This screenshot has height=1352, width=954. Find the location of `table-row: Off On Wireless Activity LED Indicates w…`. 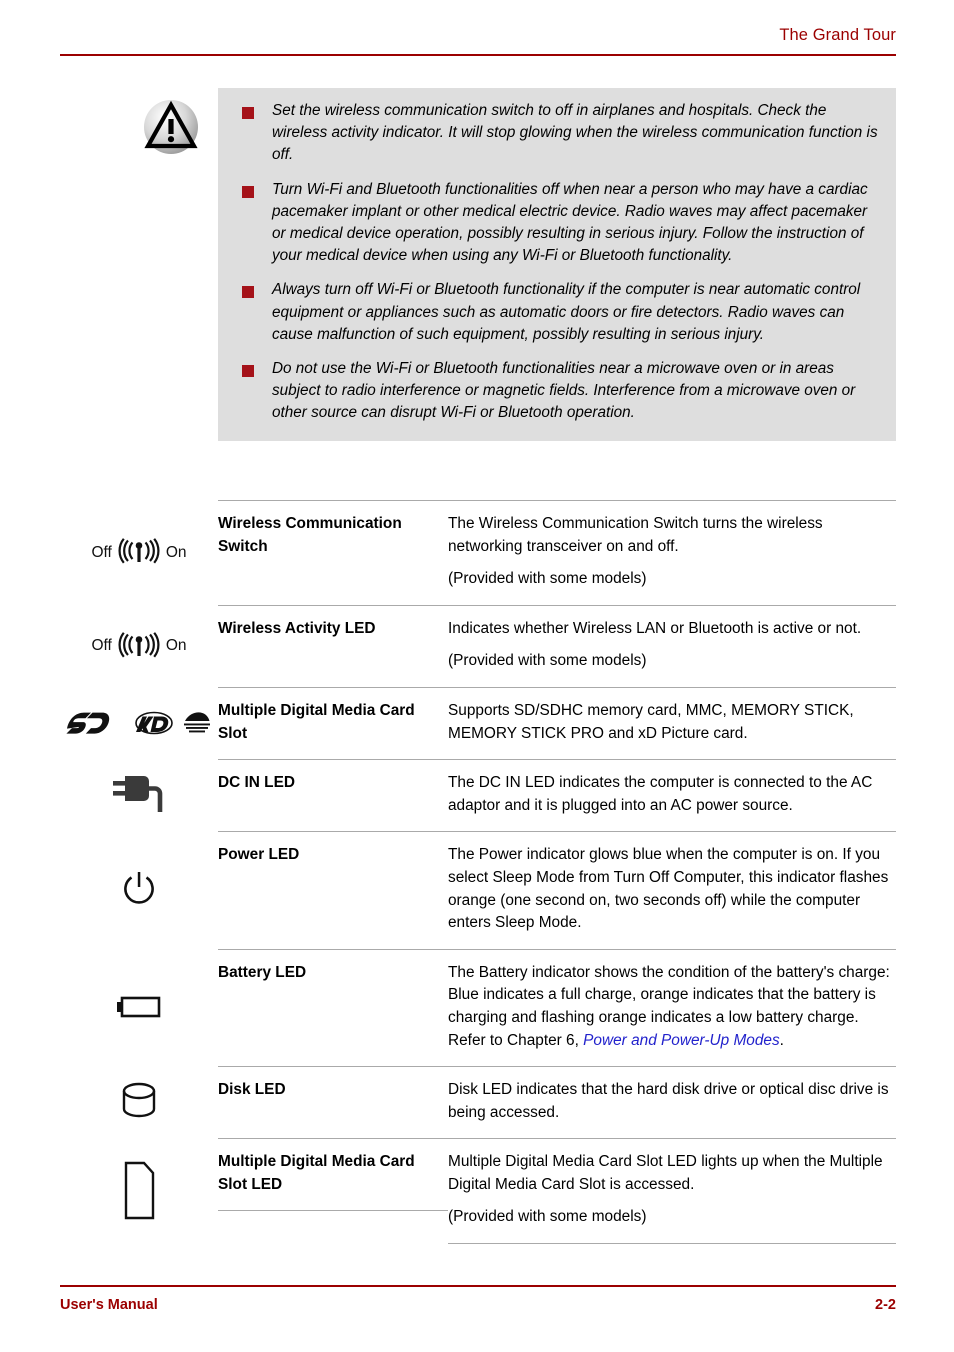

table-row: Off On Wireless Activity LED Indicates w… is located at coordinates (478, 645).